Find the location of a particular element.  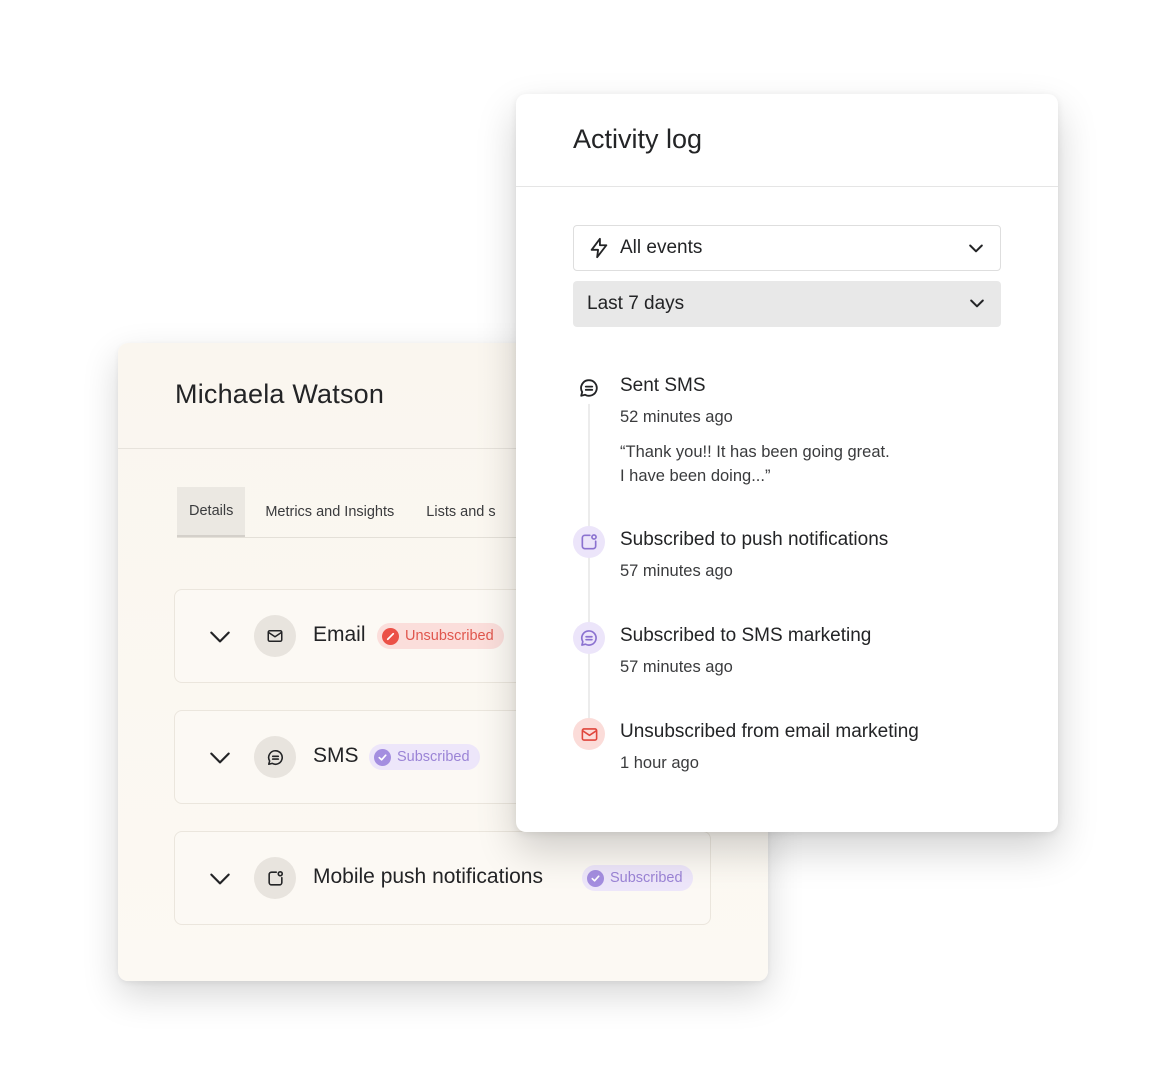

event-type-select: All events is located at coordinates (787, 248).